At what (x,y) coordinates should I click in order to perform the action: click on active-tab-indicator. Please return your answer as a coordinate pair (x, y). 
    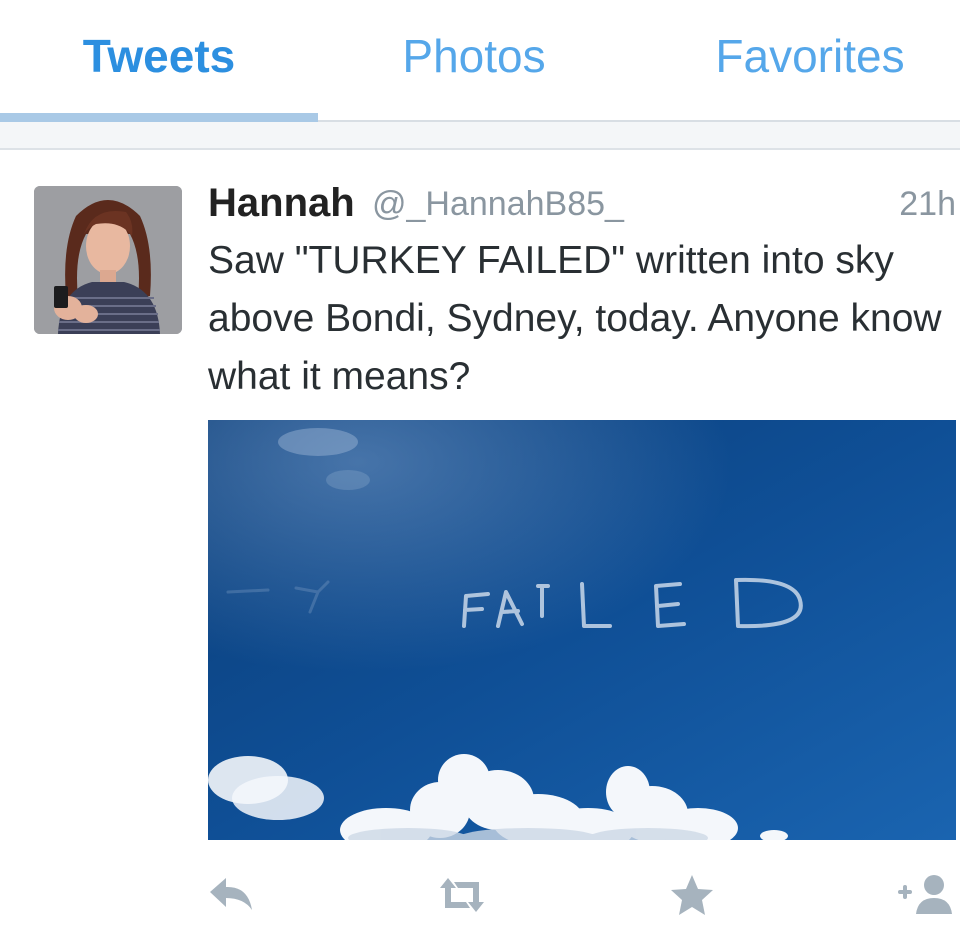
    Looking at the image, I should click on (159, 117).